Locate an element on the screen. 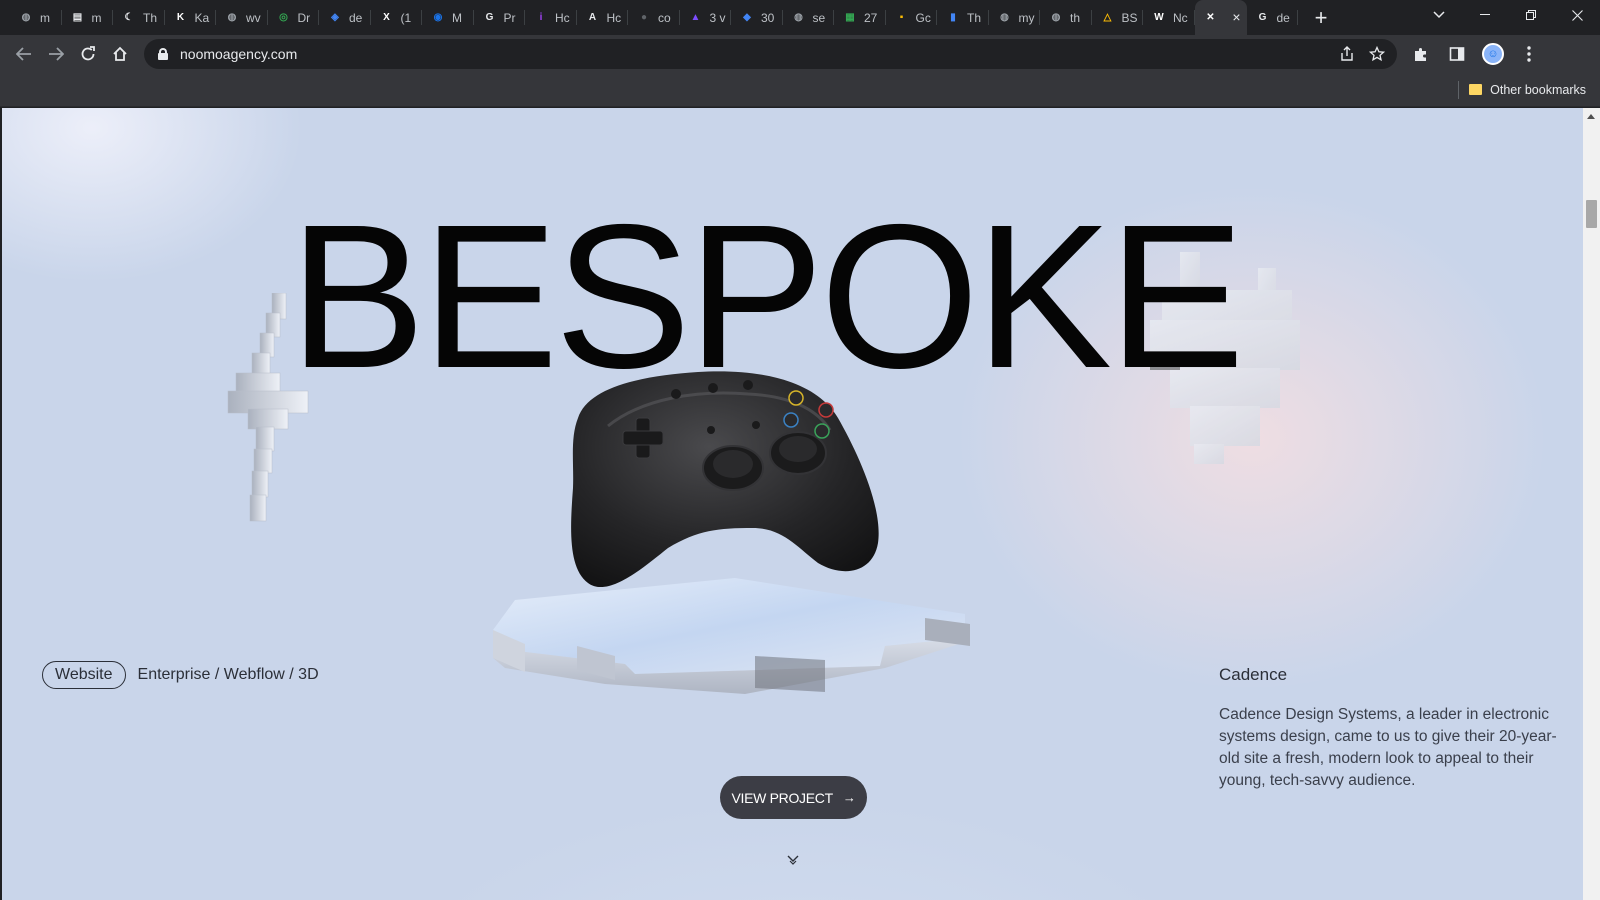 This screenshot has width=1600, height=900. tab-title: co is located at coordinates (664, 17).